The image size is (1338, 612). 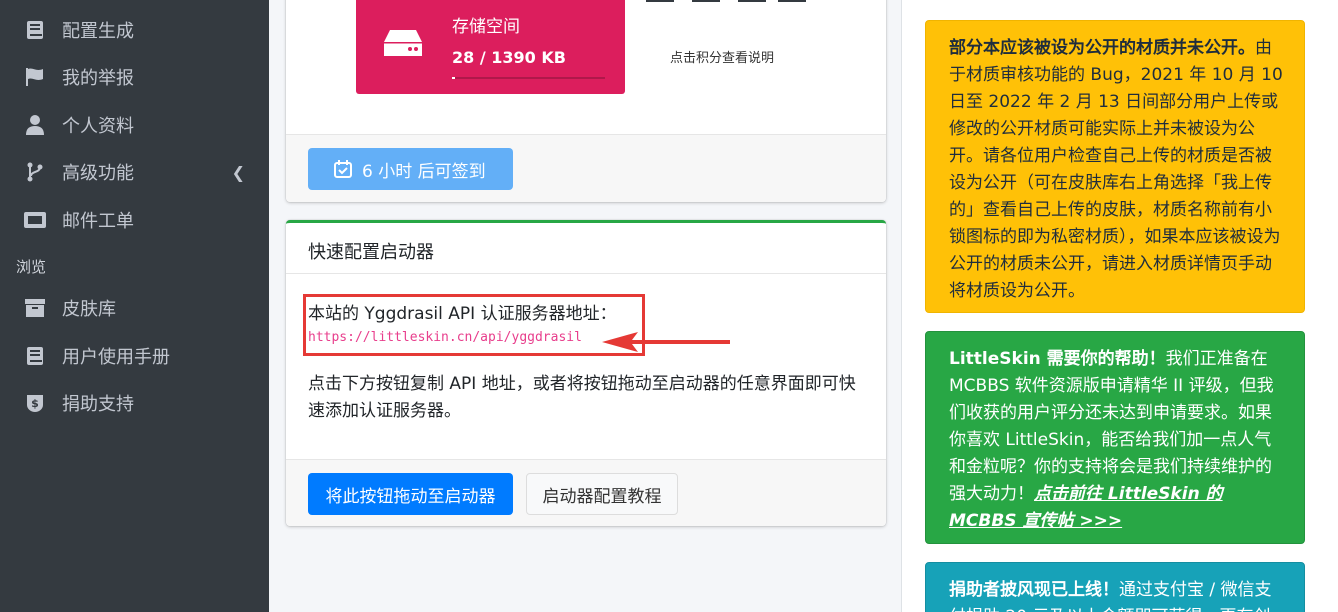 I want to click on sidebar-item-skinlib: 皮肤库, so click(x=134, y=308).